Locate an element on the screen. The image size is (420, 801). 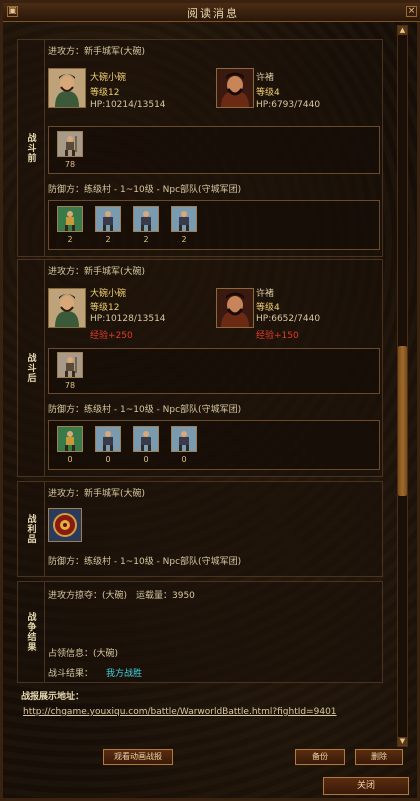
hero2-exp: 经验+150 is located at coordinates (277, 336).